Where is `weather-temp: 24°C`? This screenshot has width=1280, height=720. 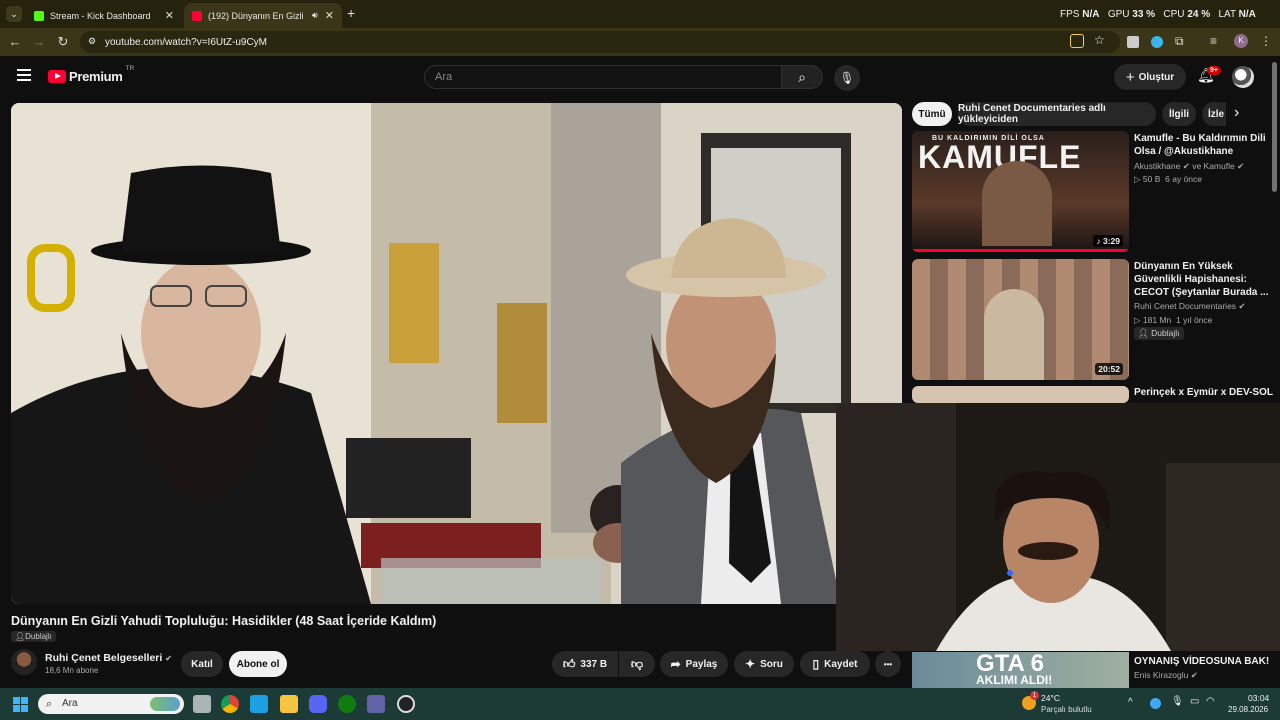
weather-temp: 24°C is located at coordinates (1050, 698).